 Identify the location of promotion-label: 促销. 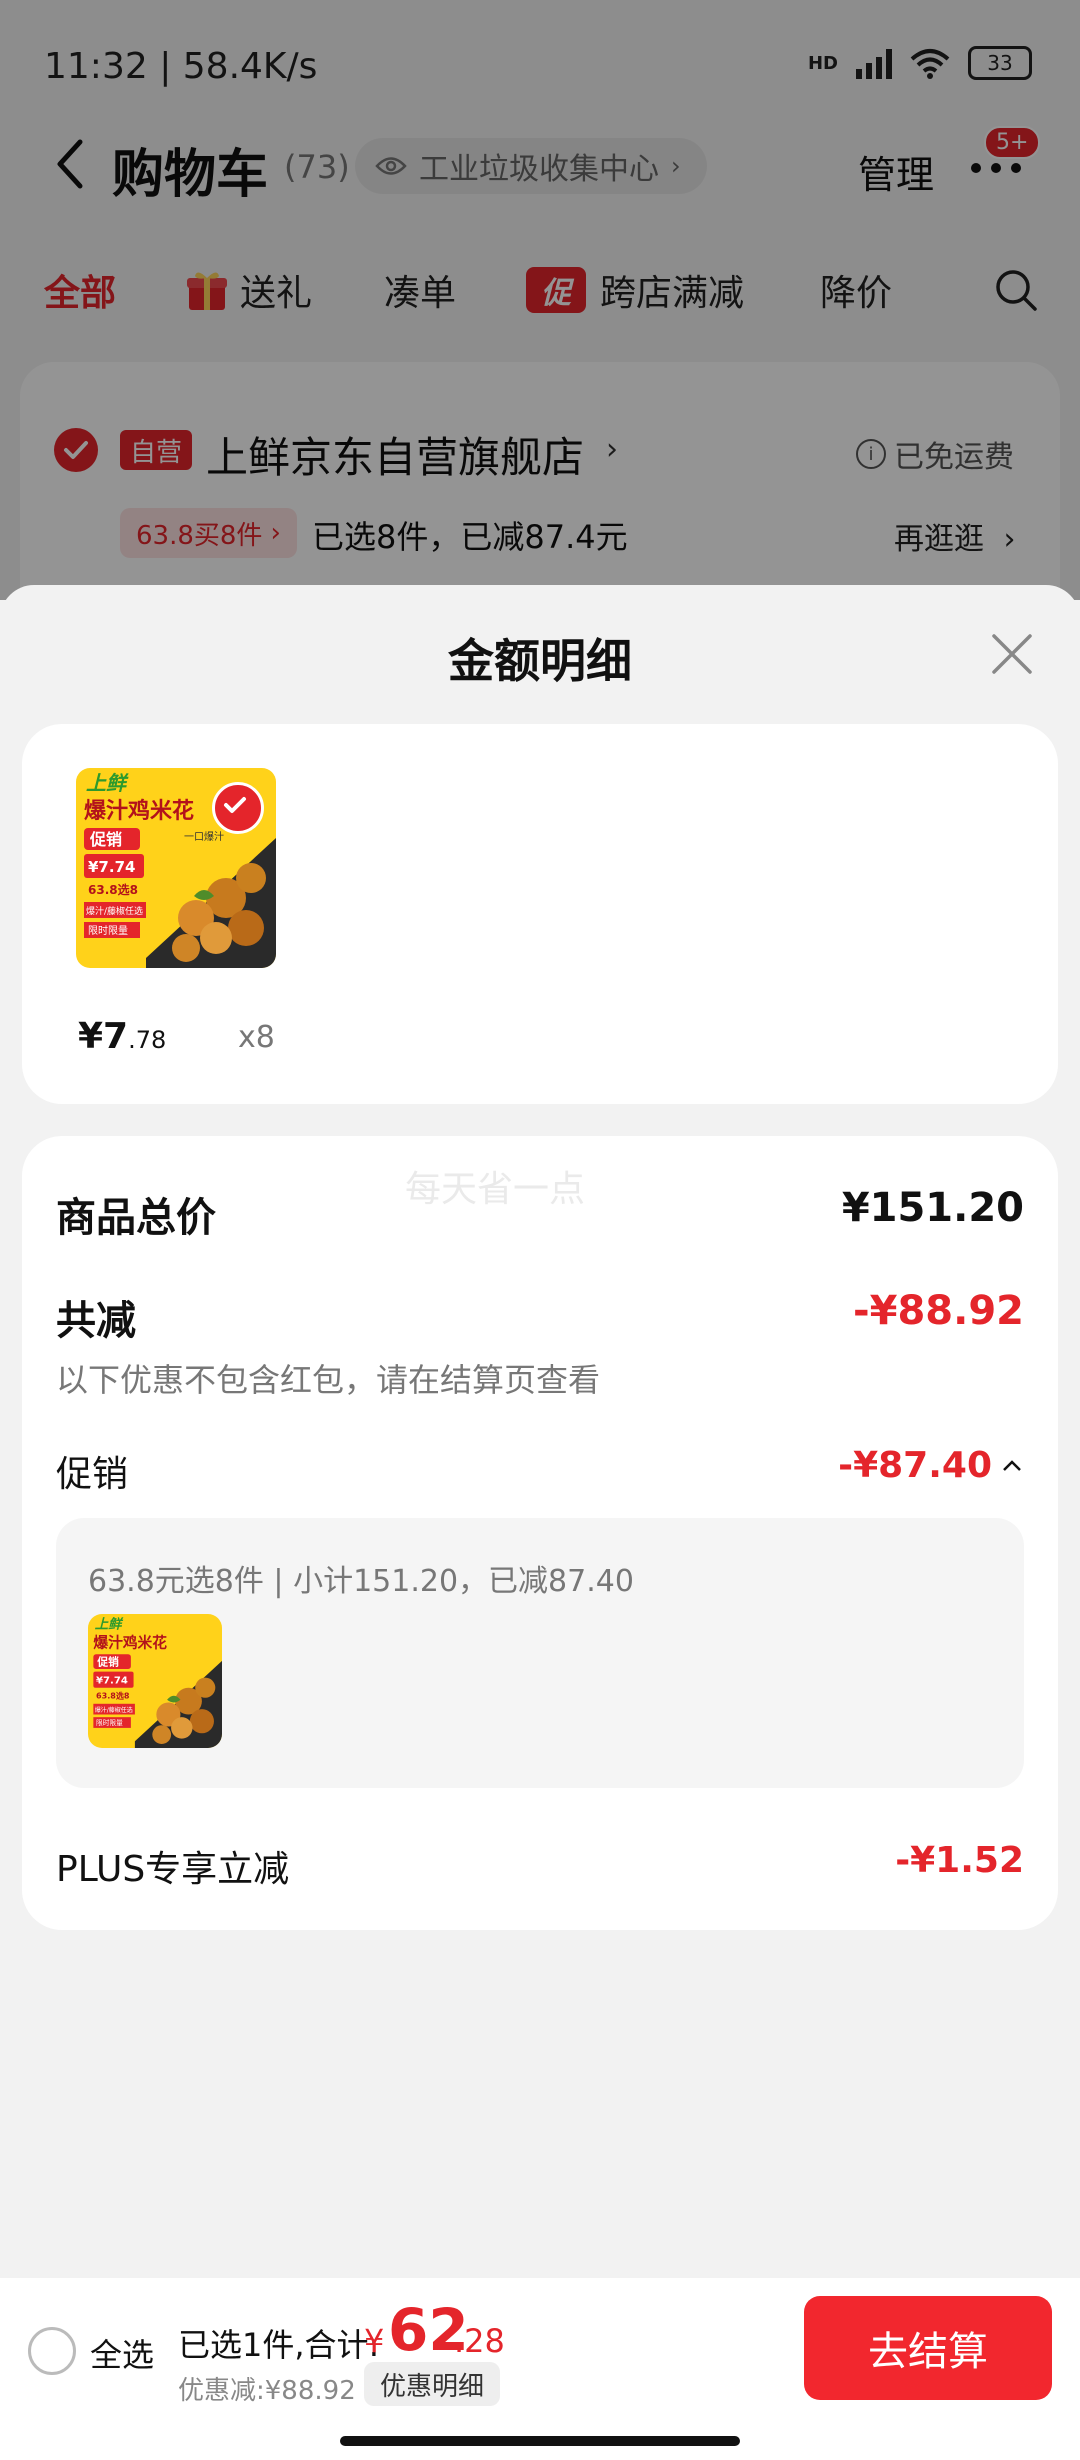
(92, 1474).